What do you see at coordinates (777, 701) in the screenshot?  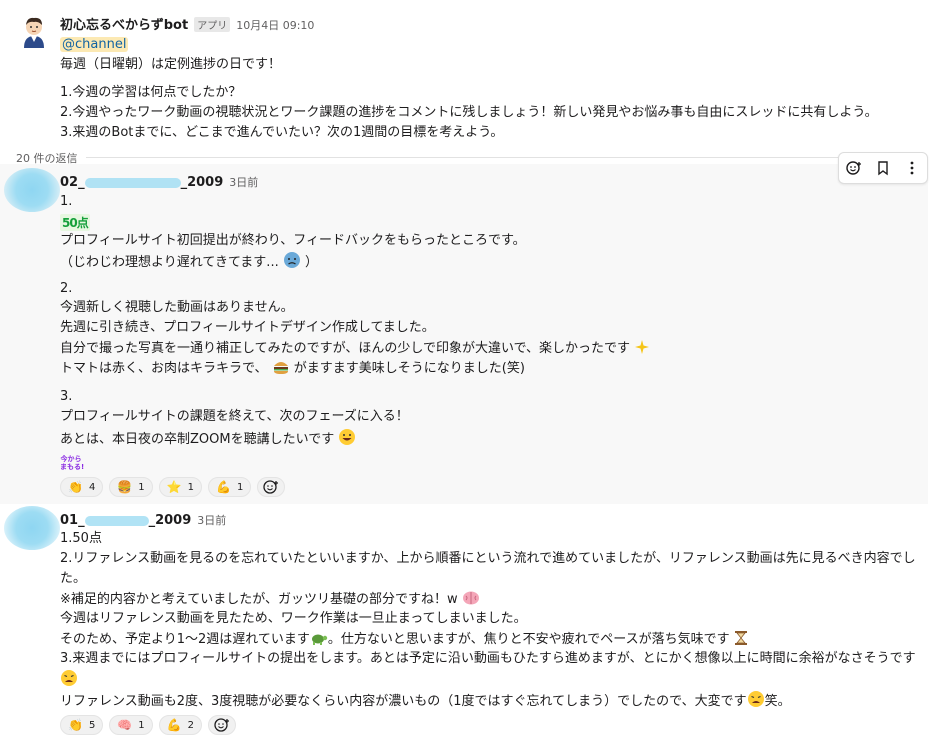 I see `text-span: 笑。` at bounding box center [777, 701].